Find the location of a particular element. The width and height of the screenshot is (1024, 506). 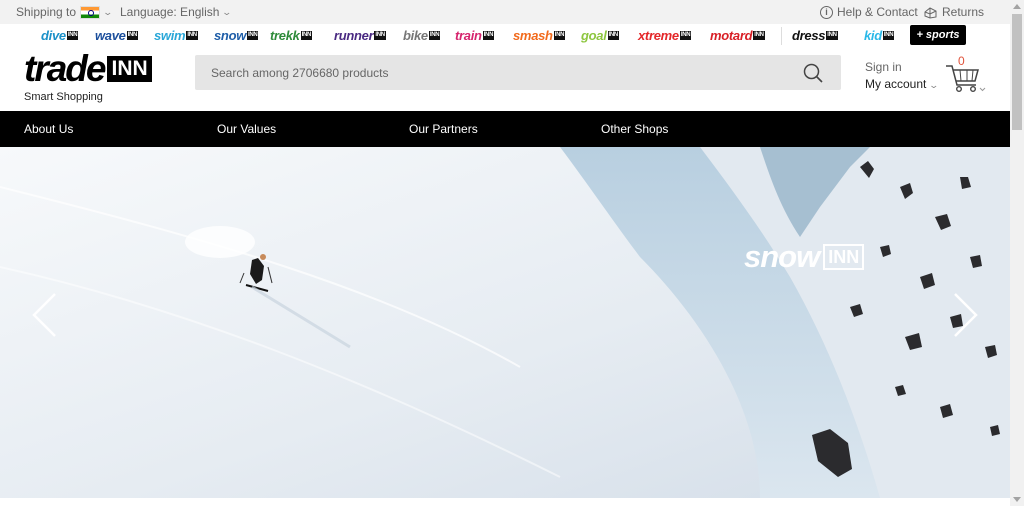

shop-link-dive: dive INN is located at coordinates (60, 35).